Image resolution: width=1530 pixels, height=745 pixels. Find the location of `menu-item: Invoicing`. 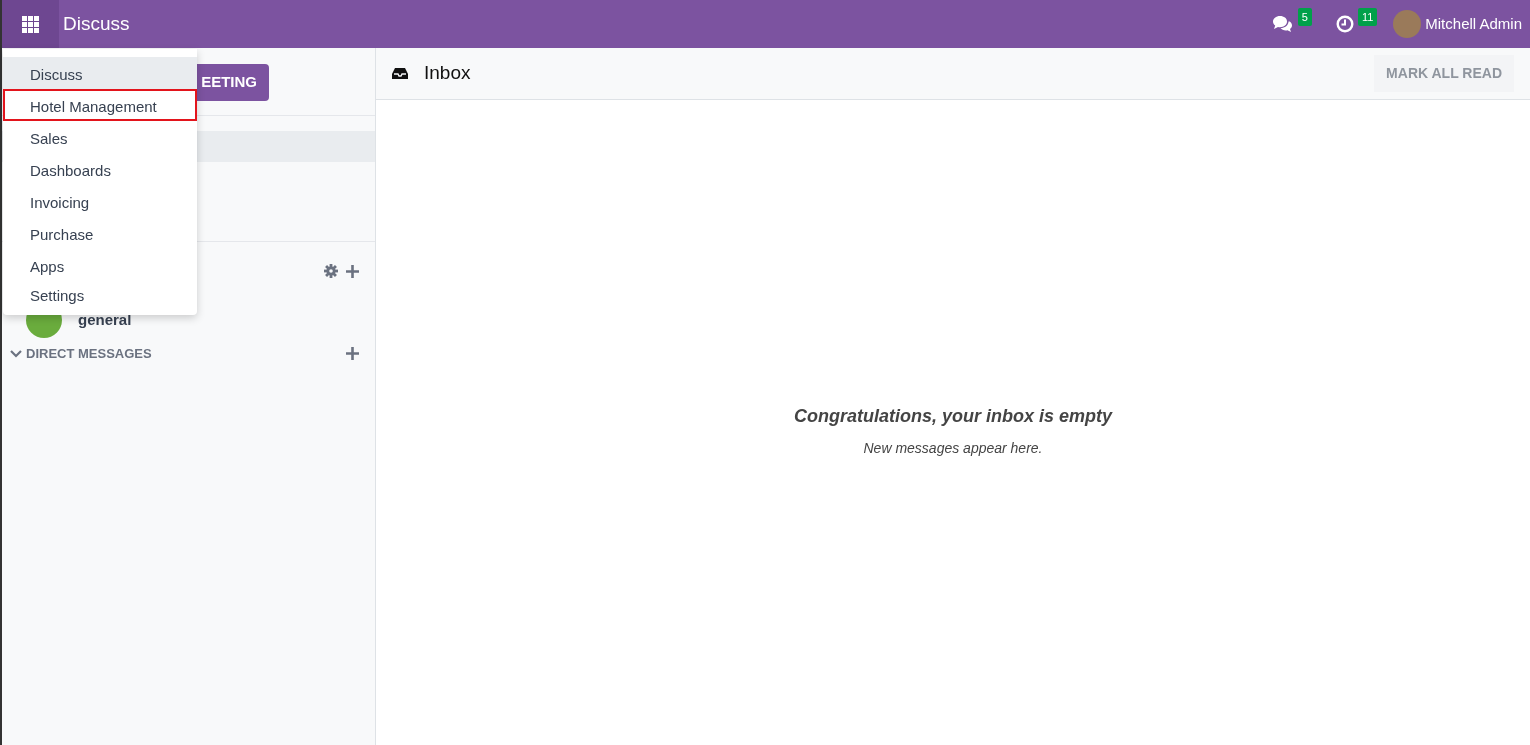

menu-item: Invoicing is located at coordinates (100, 201).